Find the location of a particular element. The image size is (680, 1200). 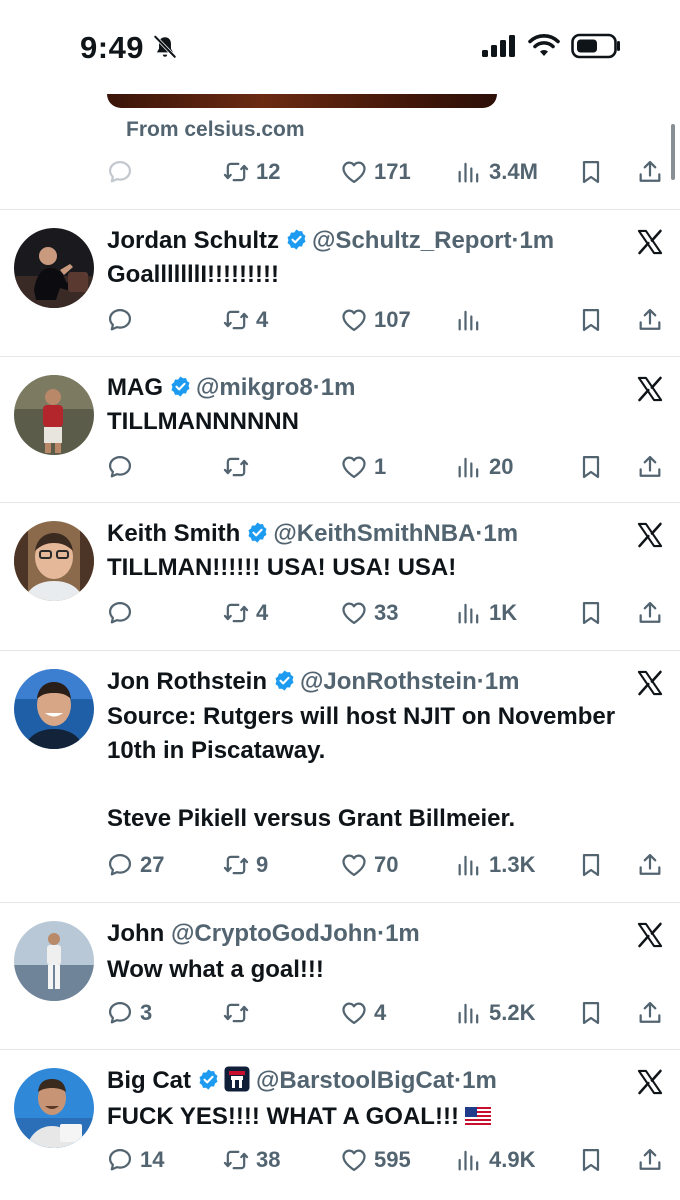

username-handle: @KeithSmithNBA is located at coordinates (374, 533).